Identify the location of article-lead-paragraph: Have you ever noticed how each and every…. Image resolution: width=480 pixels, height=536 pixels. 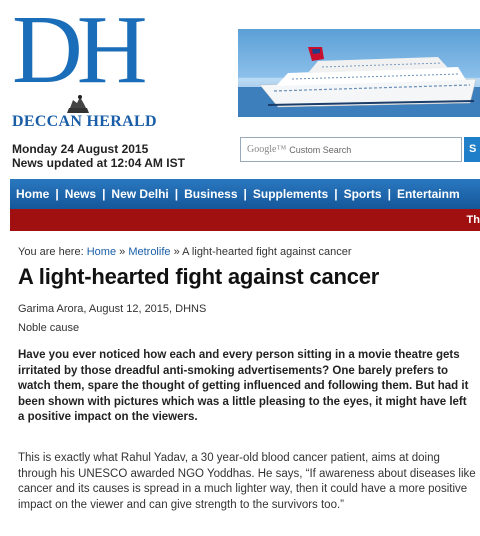
(243, 386).